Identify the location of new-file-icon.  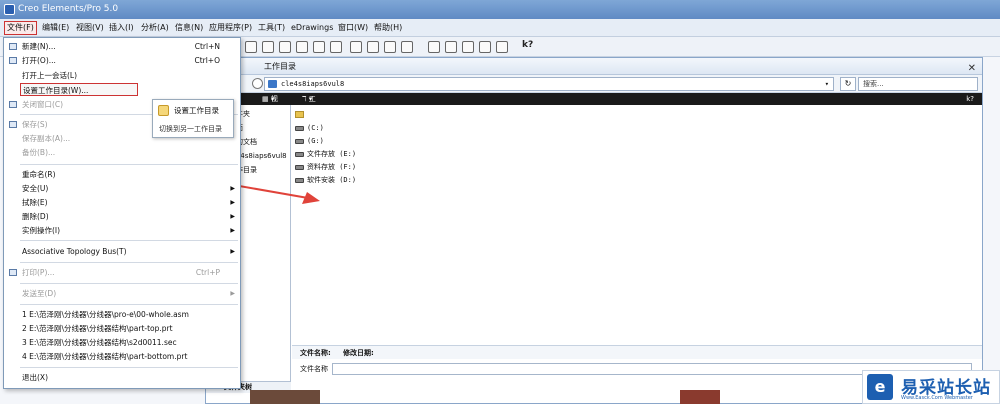
(13, 46).